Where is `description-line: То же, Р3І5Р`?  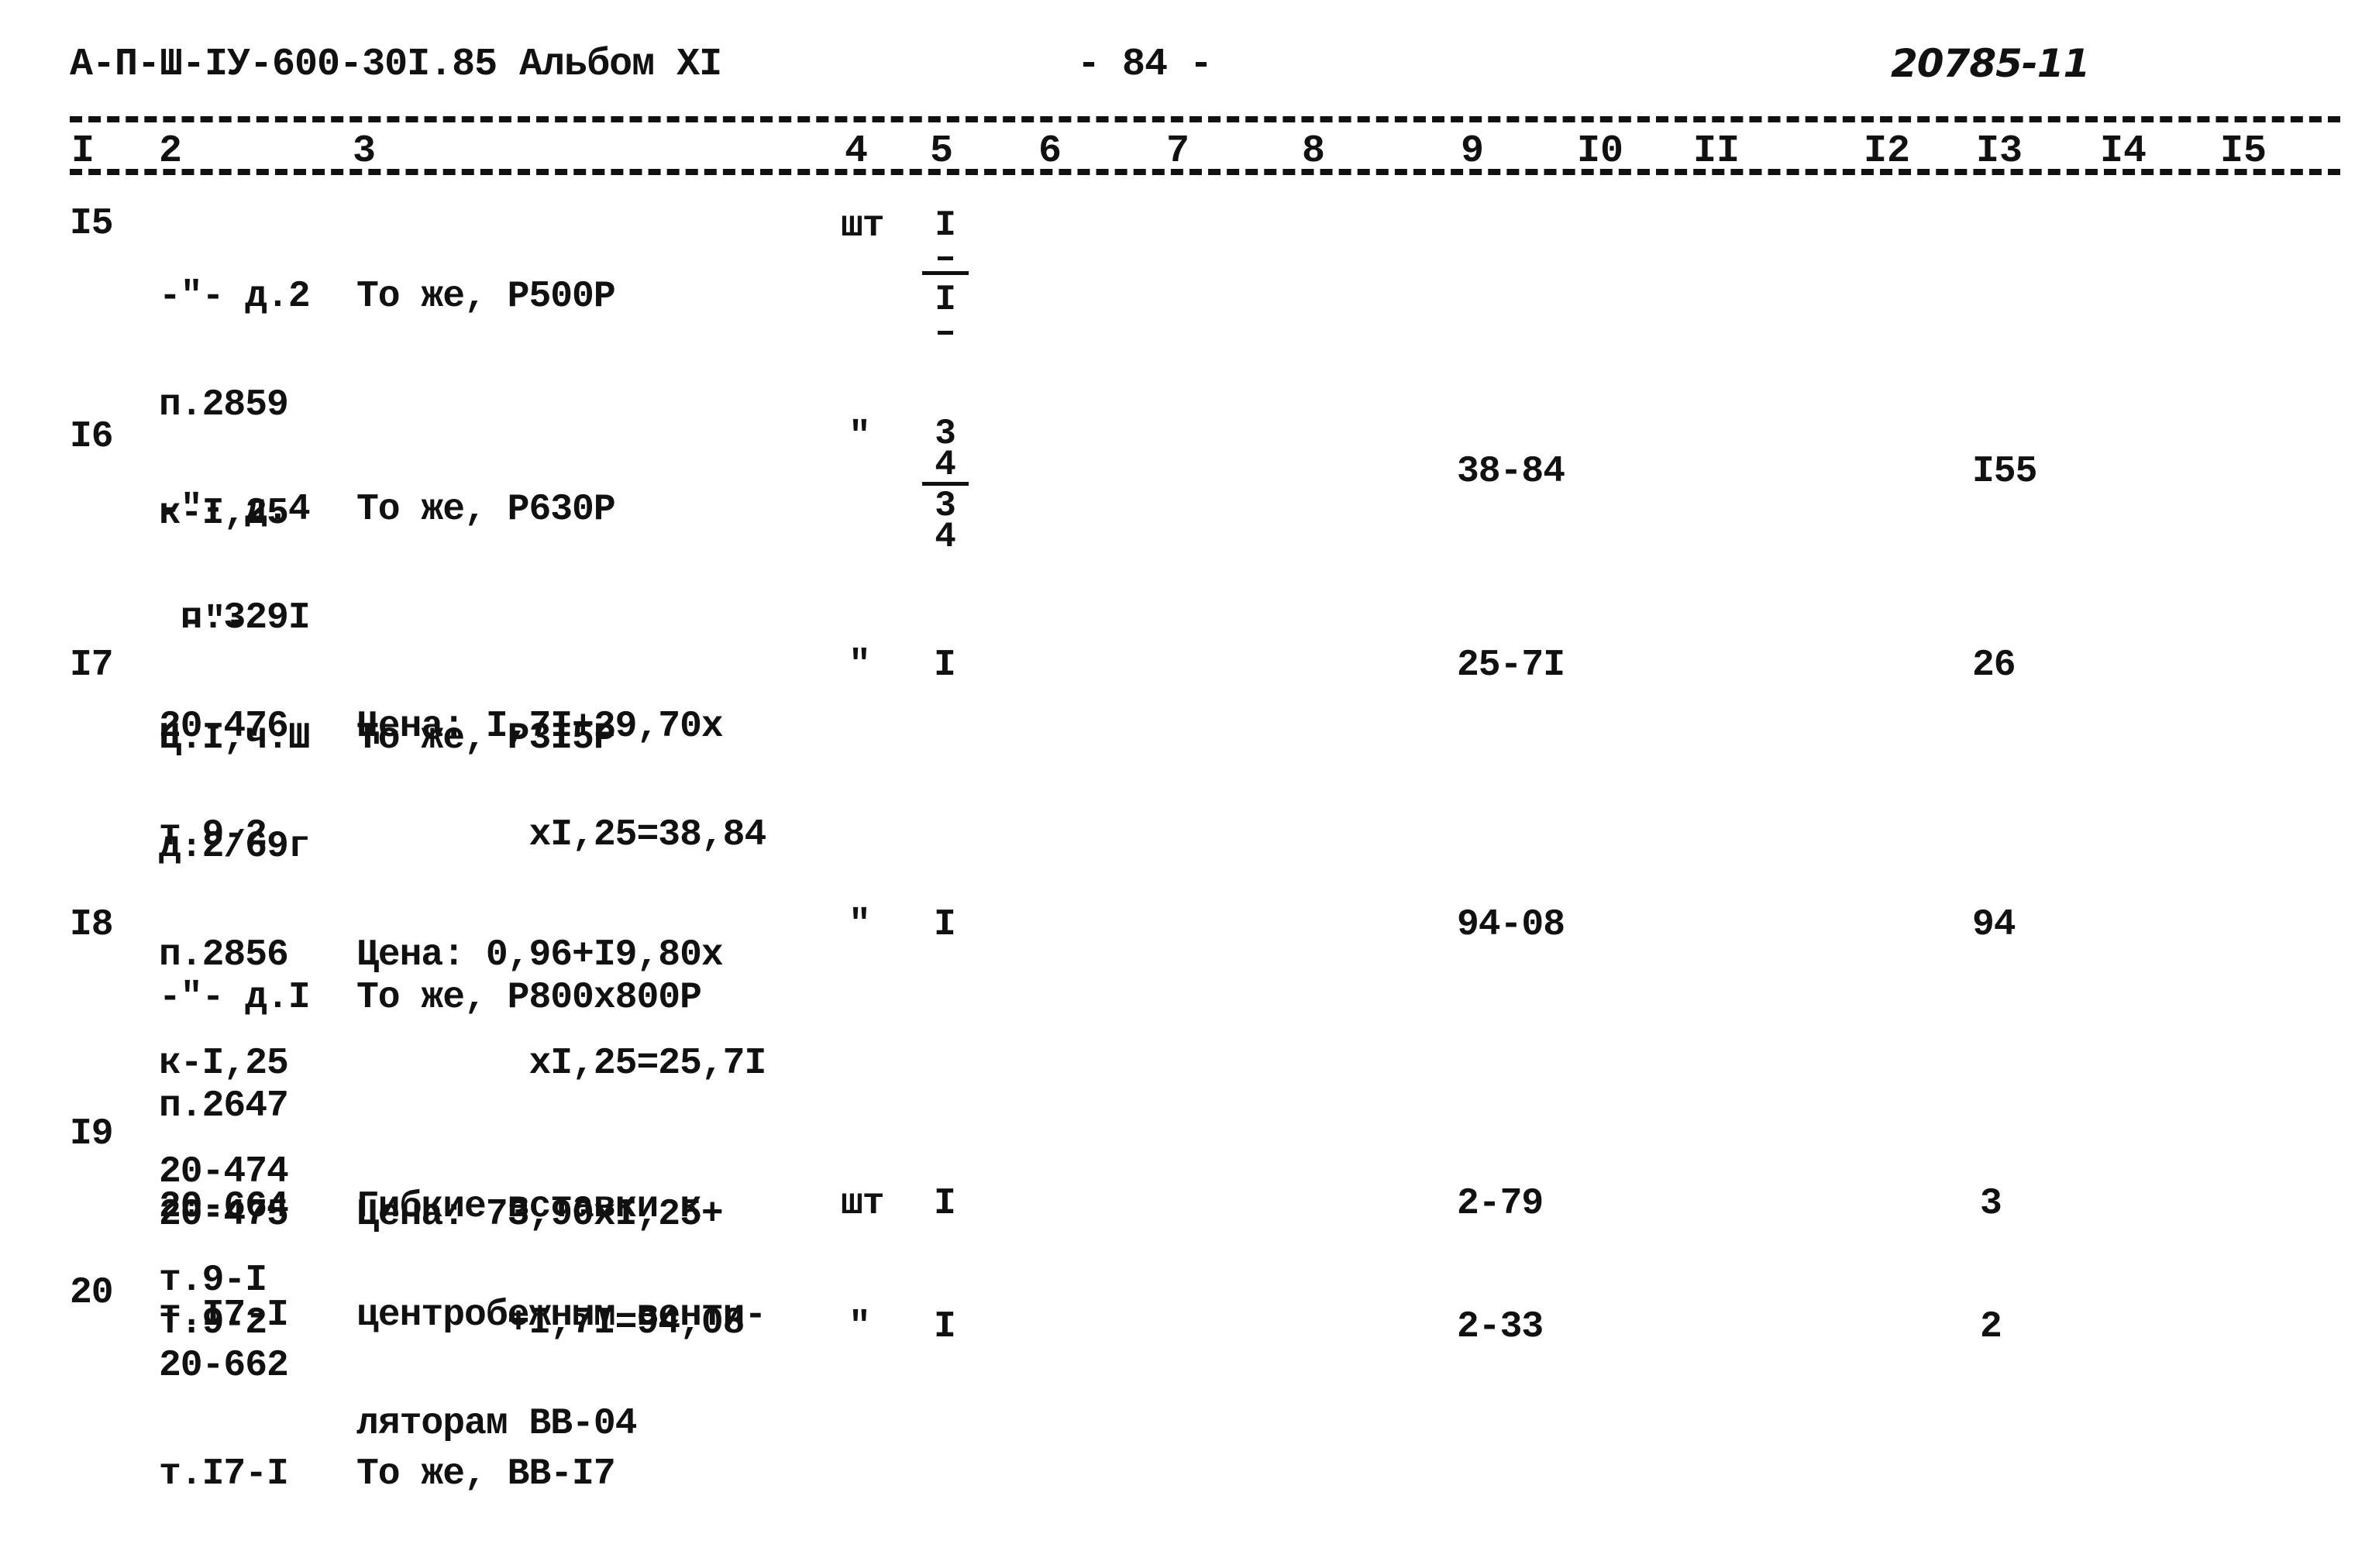 description-line: То же, Р3І5Р is located at coordinates (486, 738).